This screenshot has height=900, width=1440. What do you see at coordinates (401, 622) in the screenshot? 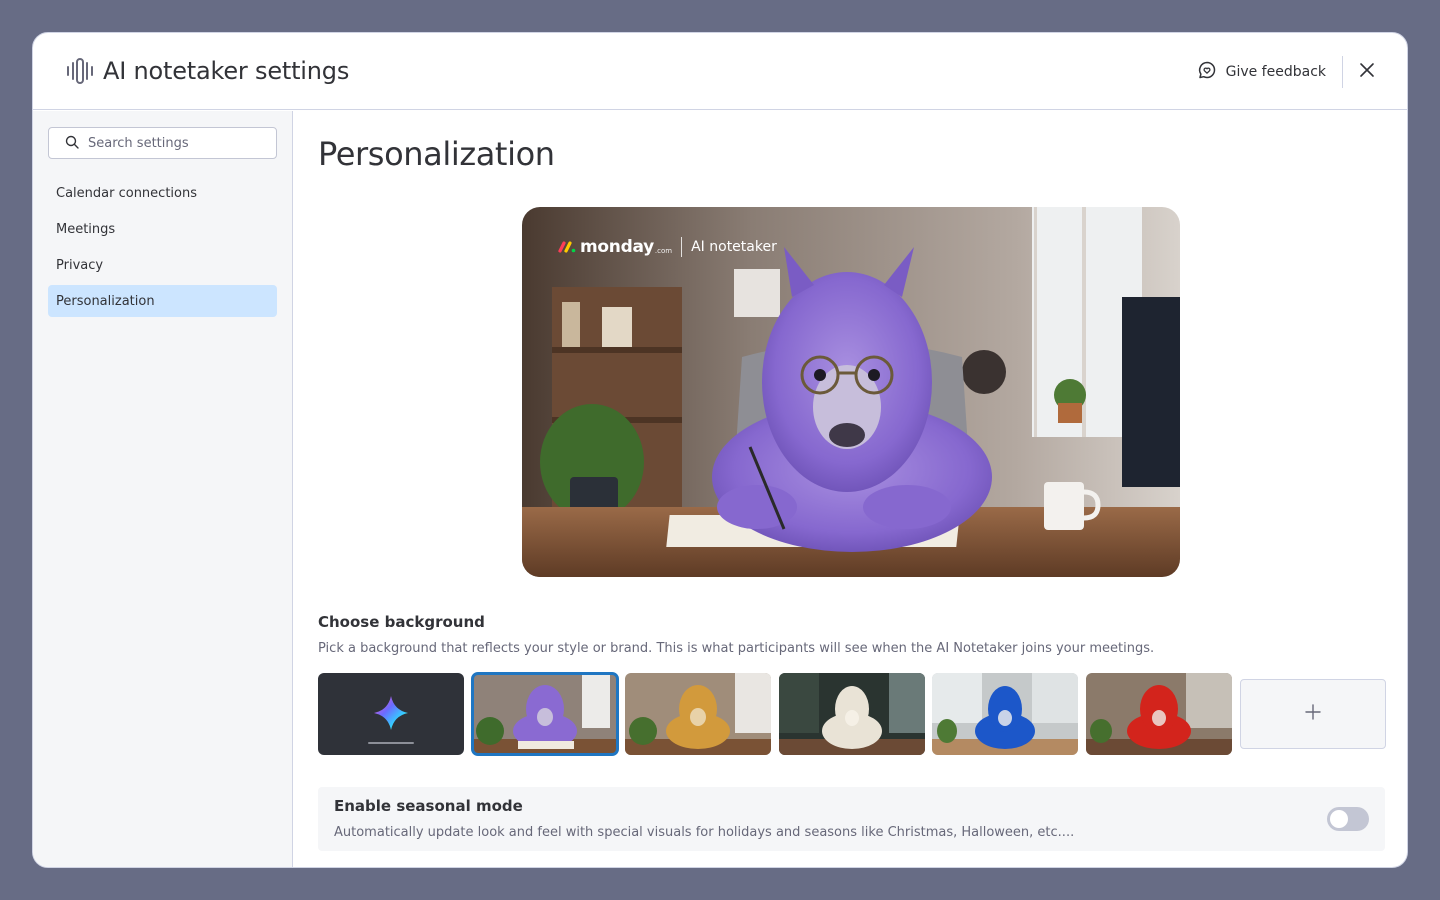
I see `choose-background-title: Choose background` at bounding box center [401, 622].